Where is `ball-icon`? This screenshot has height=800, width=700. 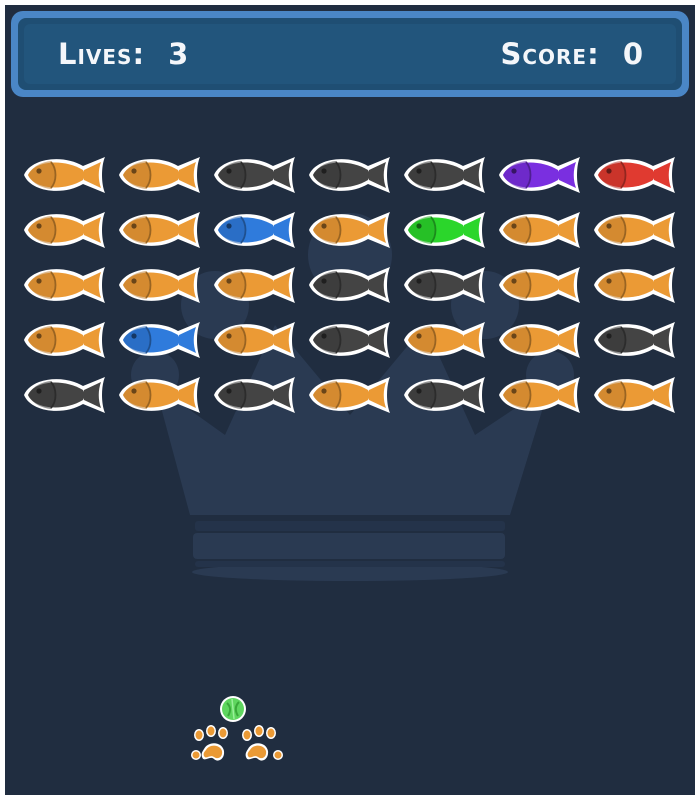
ball-icon is located at coordinates (233, 709).